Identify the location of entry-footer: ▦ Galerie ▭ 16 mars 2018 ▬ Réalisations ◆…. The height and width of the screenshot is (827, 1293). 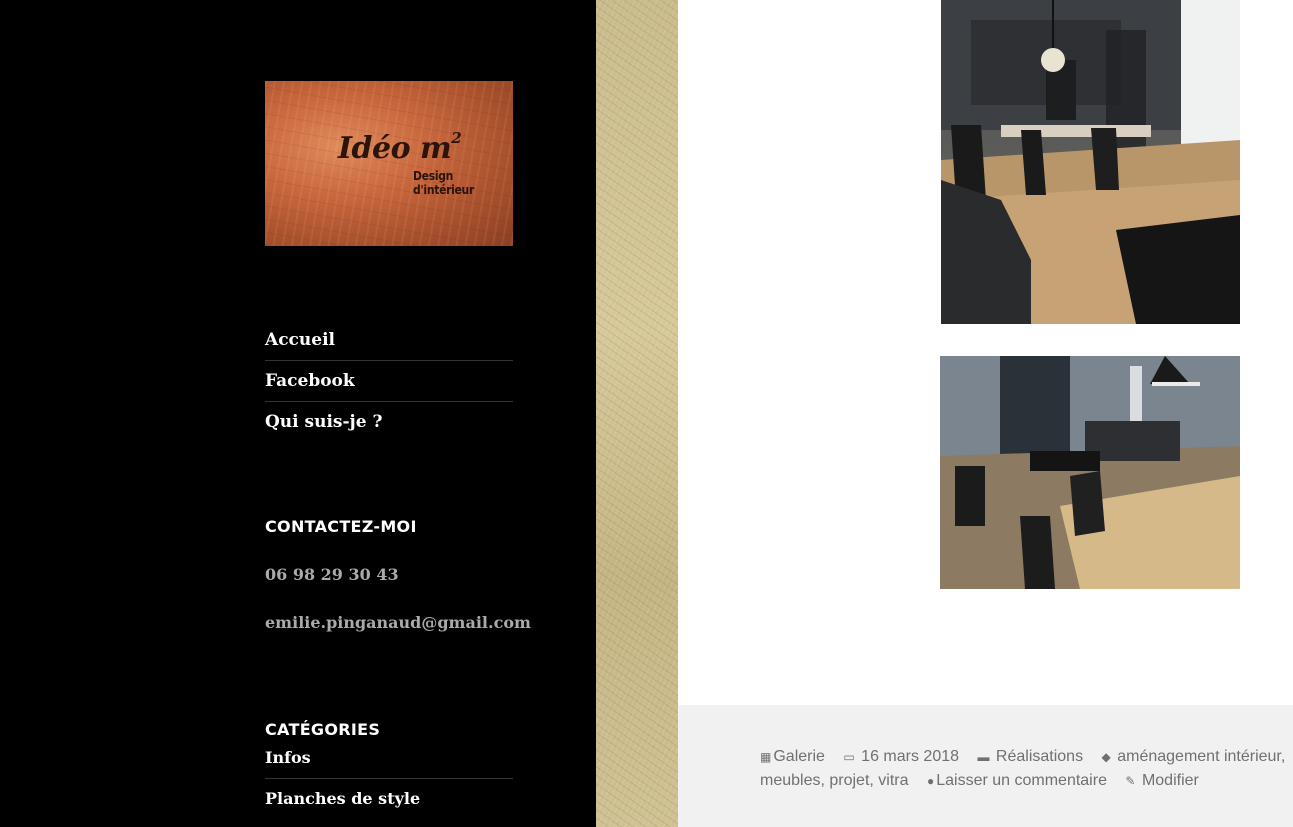
(985, 766).